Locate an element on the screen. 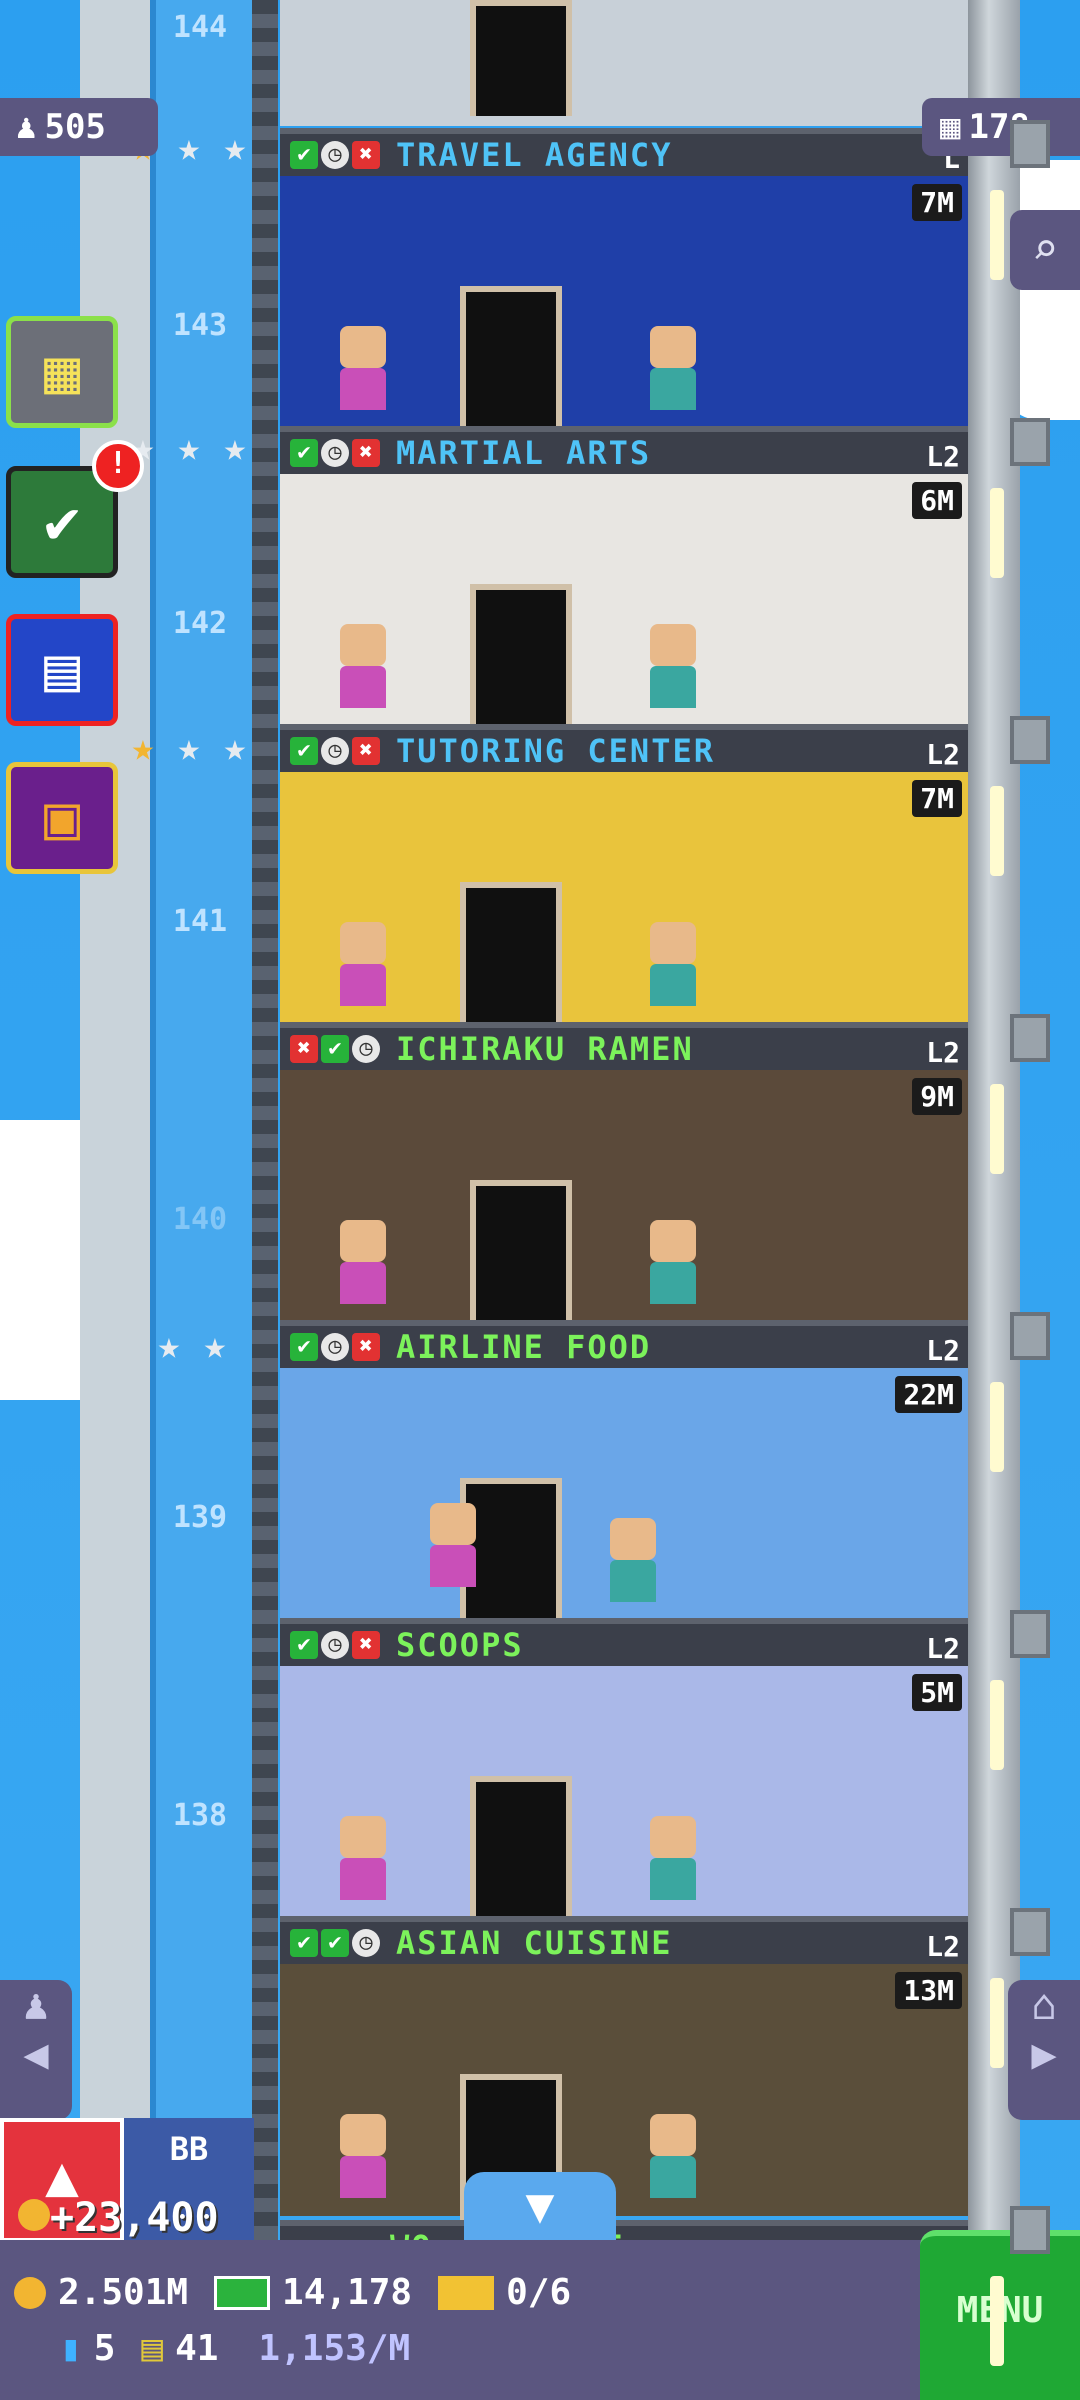 The height and width of the screenshot is (2400, 1080). earning-badge: 22M is located at coordinates (928, 1394).